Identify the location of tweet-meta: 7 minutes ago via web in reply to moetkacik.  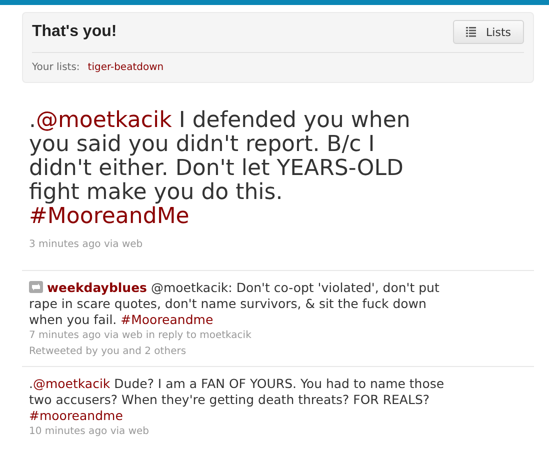
(140, 336).